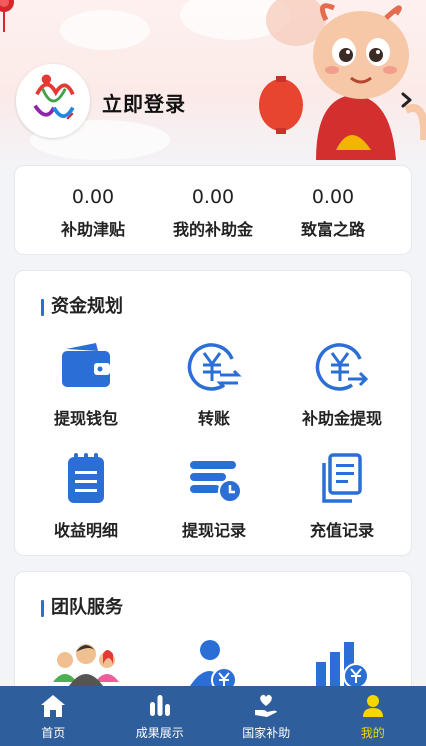  What do you see at coordinates (212, 229) in the screenshot?
I see `stat-label: 我的补助金` at bounding box center [212, 229].